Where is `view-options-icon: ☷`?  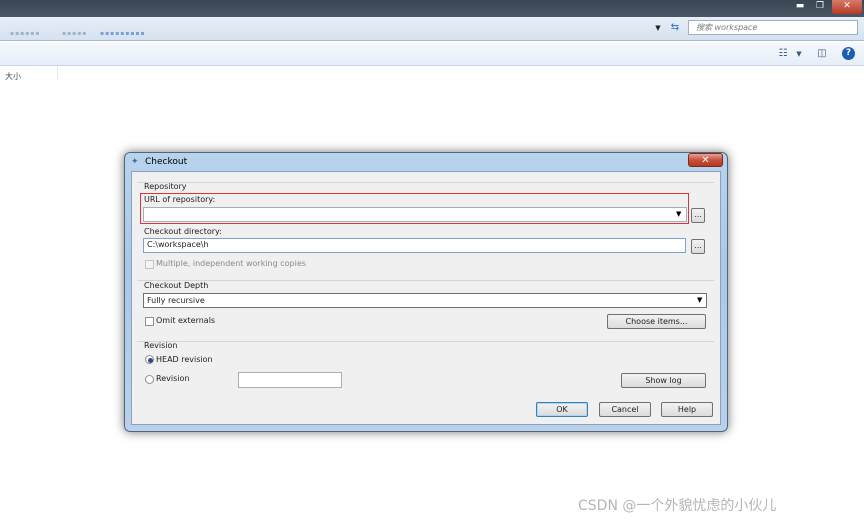 view-options-icon: ☷ is located at coordinates (783, 54).